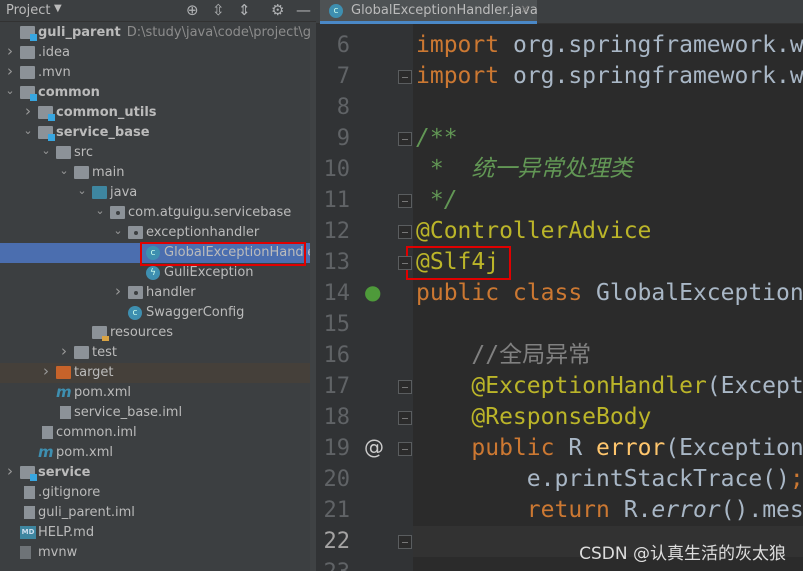 The width and height of the screenshot is (803, 571). Describe the element at coordinates (25, 552) in the screenshot. I see `script-file-icon` at that location.